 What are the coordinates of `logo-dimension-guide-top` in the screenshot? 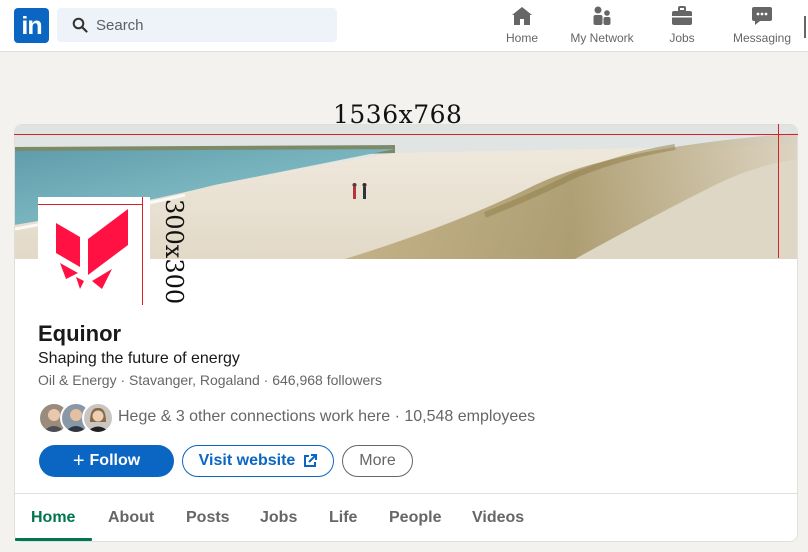 It's located at (90, 204).